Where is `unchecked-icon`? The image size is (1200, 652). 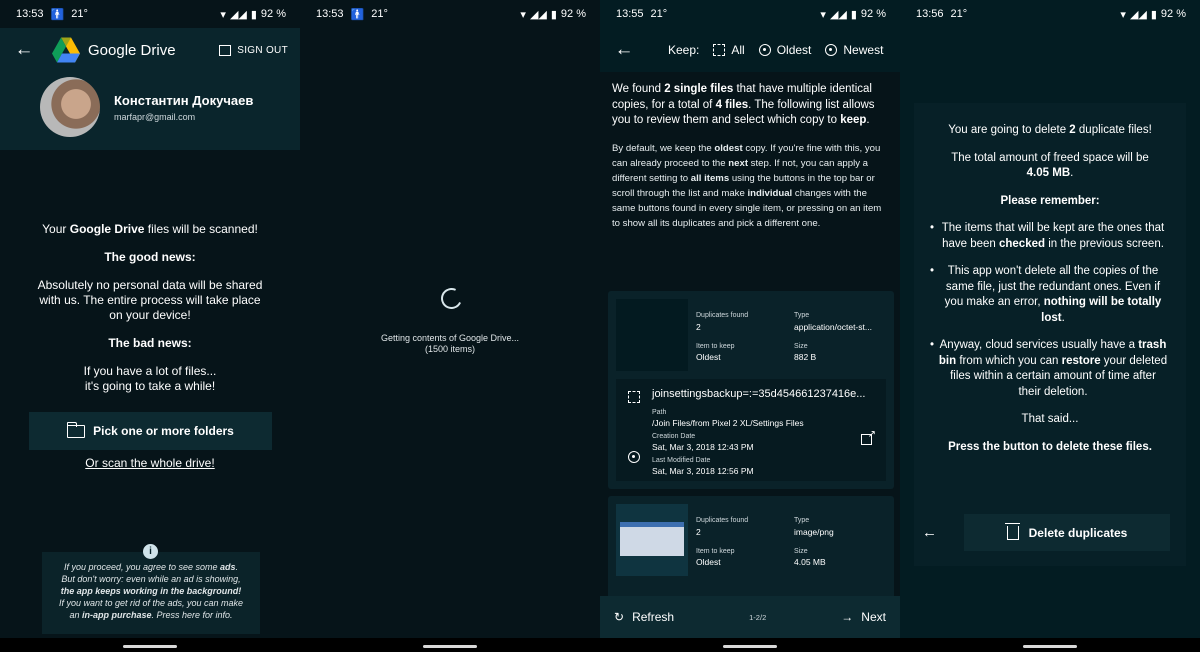
unchecked-icon is located at coordinates (634, 397).